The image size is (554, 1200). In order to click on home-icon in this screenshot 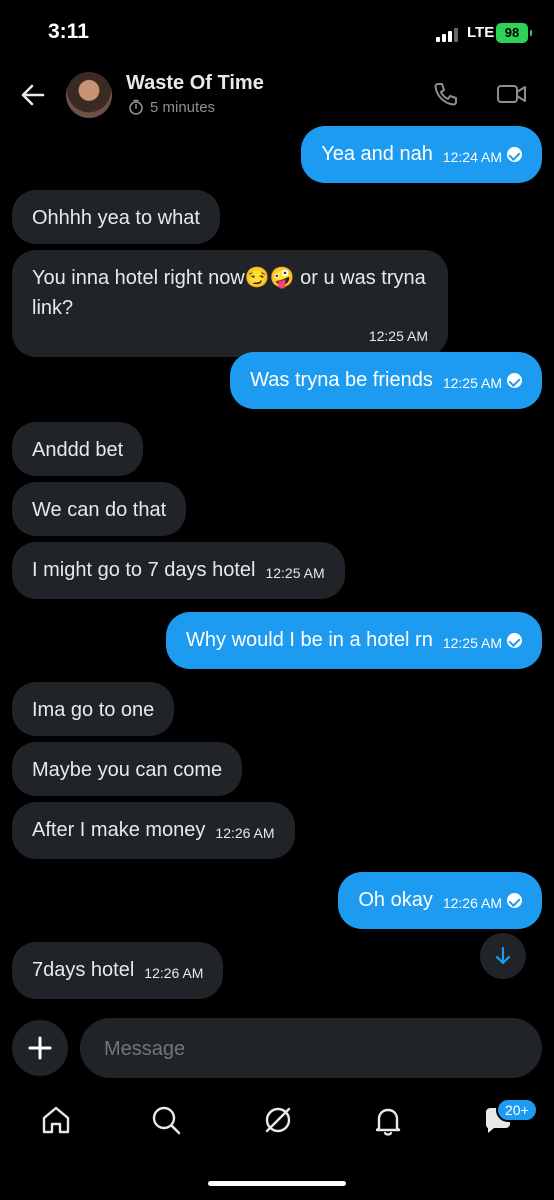, I will do `click(56, 1120)`.